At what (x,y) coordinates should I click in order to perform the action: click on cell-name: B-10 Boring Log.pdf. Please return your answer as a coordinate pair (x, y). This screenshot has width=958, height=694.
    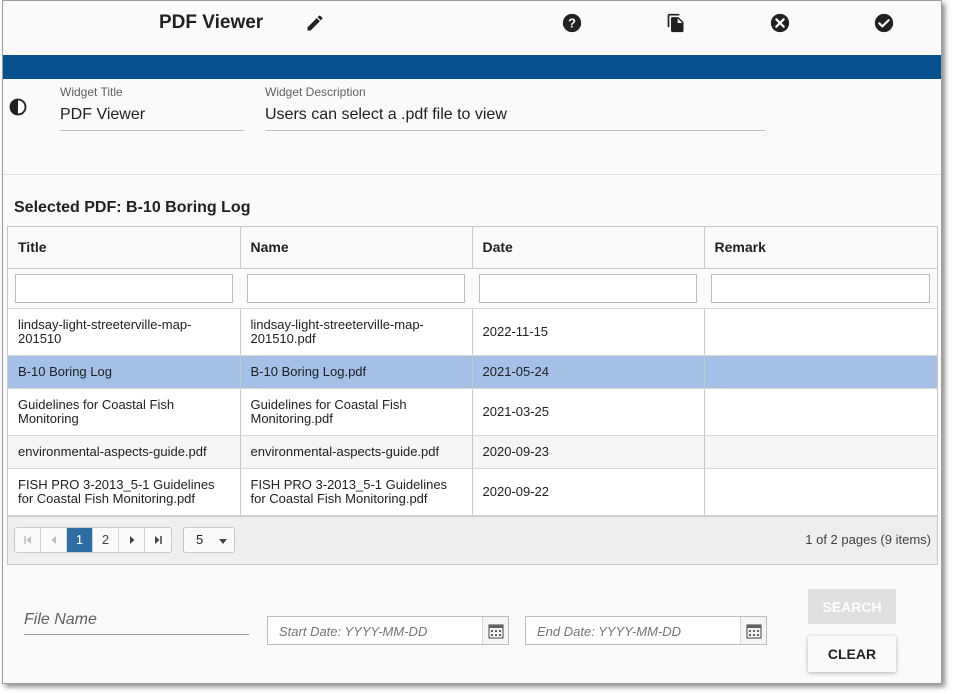
    Looking at the image, I should click on (356, 372).